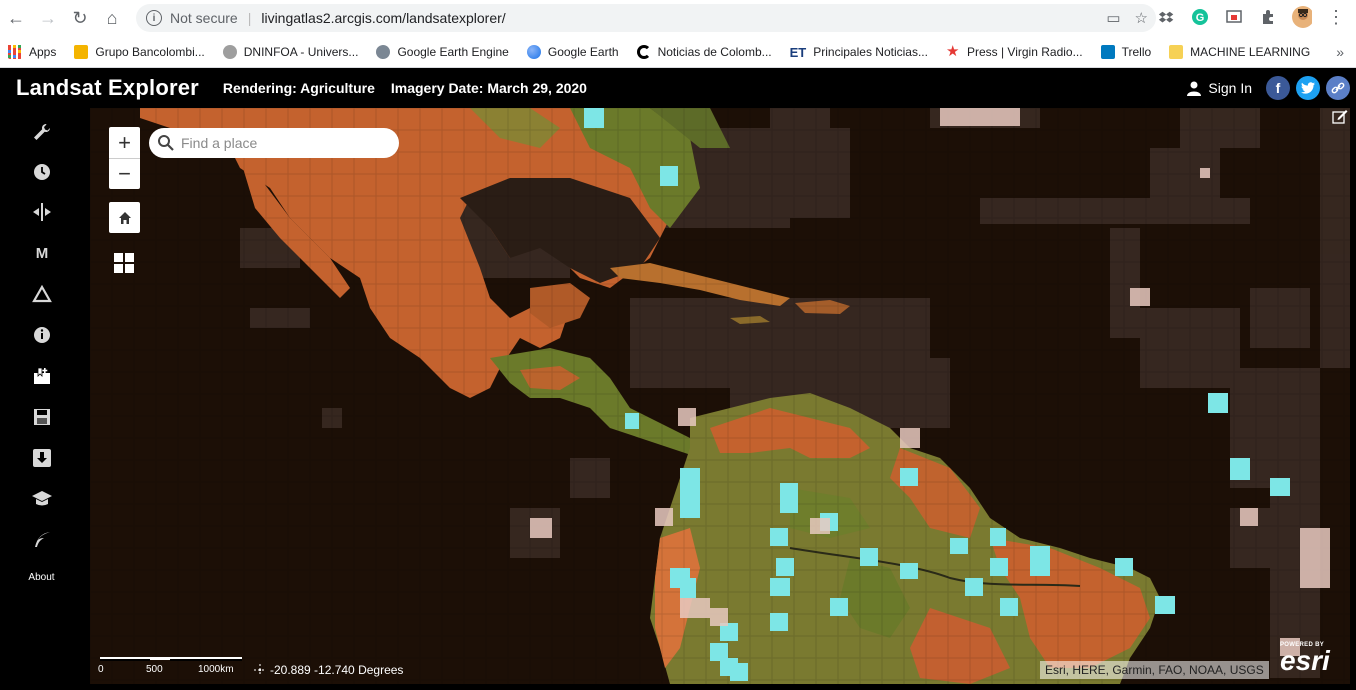 The width and height of the screenshot is (1356, 690). What do you see at coordinates (1230, 88) in the screenshot?
I see `sign-in-label: Sign In` at bounding box center [1230, 88].